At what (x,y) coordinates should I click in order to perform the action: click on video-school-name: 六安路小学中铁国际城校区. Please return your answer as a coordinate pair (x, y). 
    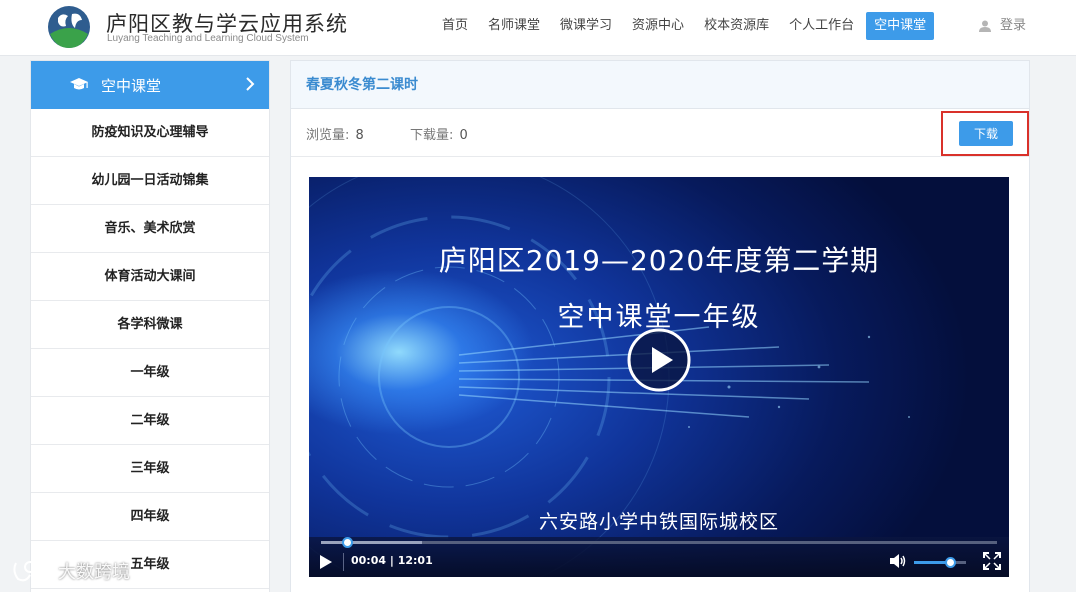
    Looking at the image, I should click on (658, 522).